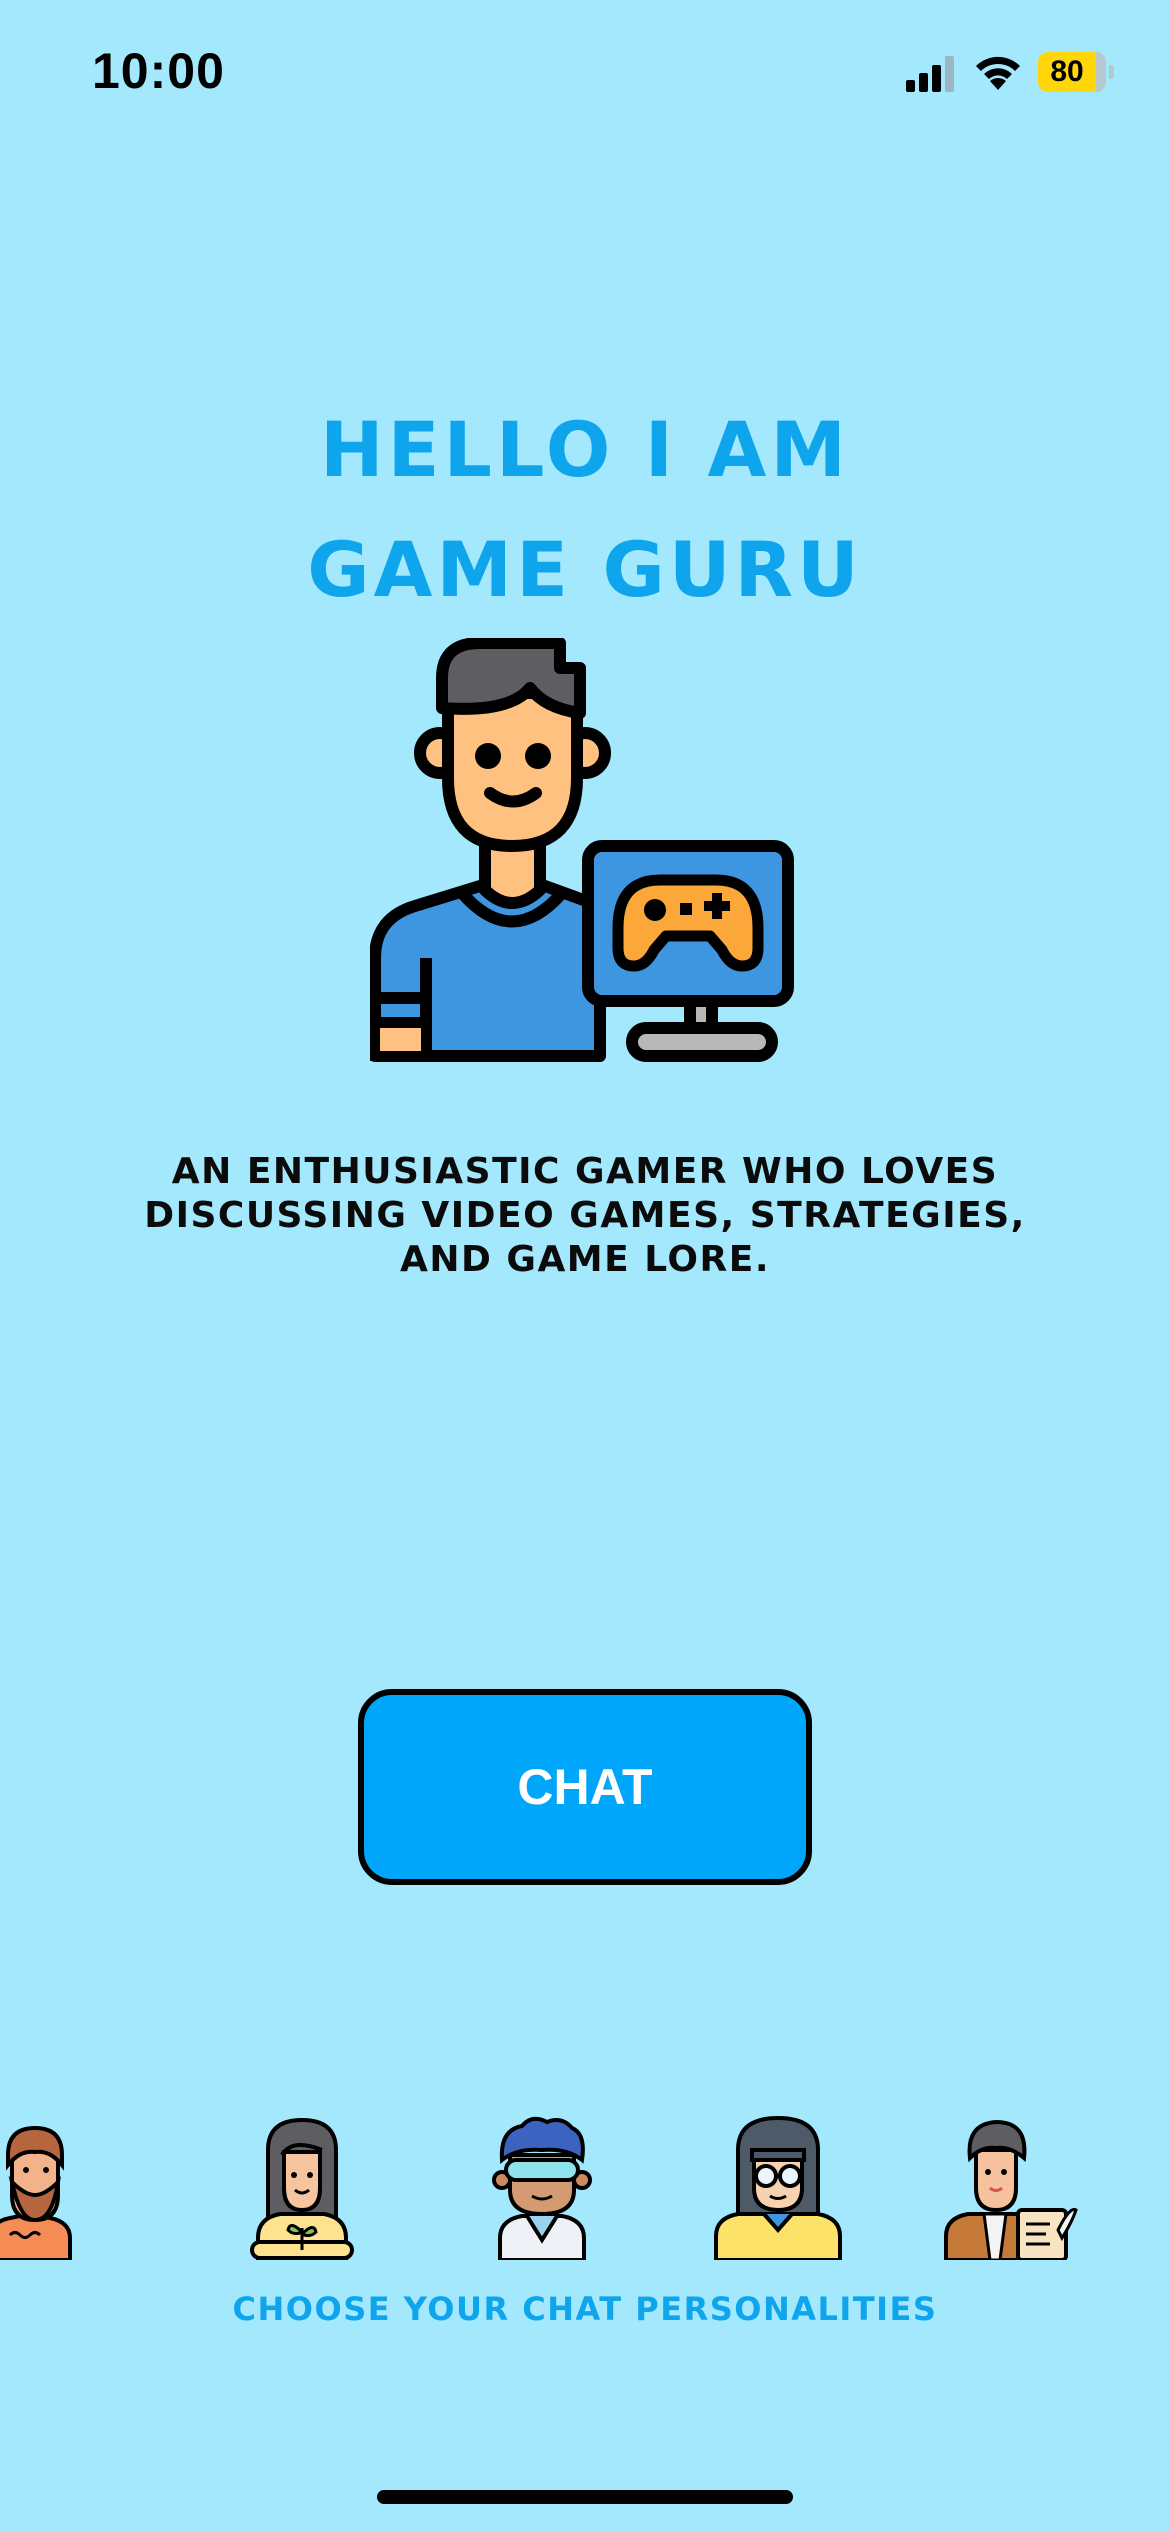  I want to click on scientist-avatar-icon, so click(542, 2185).